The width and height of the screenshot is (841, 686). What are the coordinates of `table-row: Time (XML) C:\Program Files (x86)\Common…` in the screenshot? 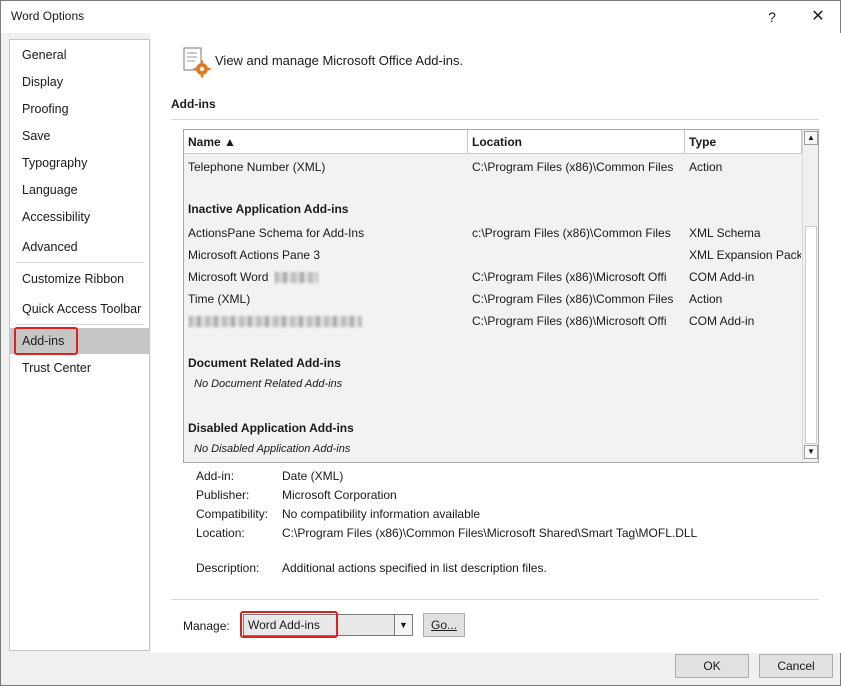 It's located at (493, 299).